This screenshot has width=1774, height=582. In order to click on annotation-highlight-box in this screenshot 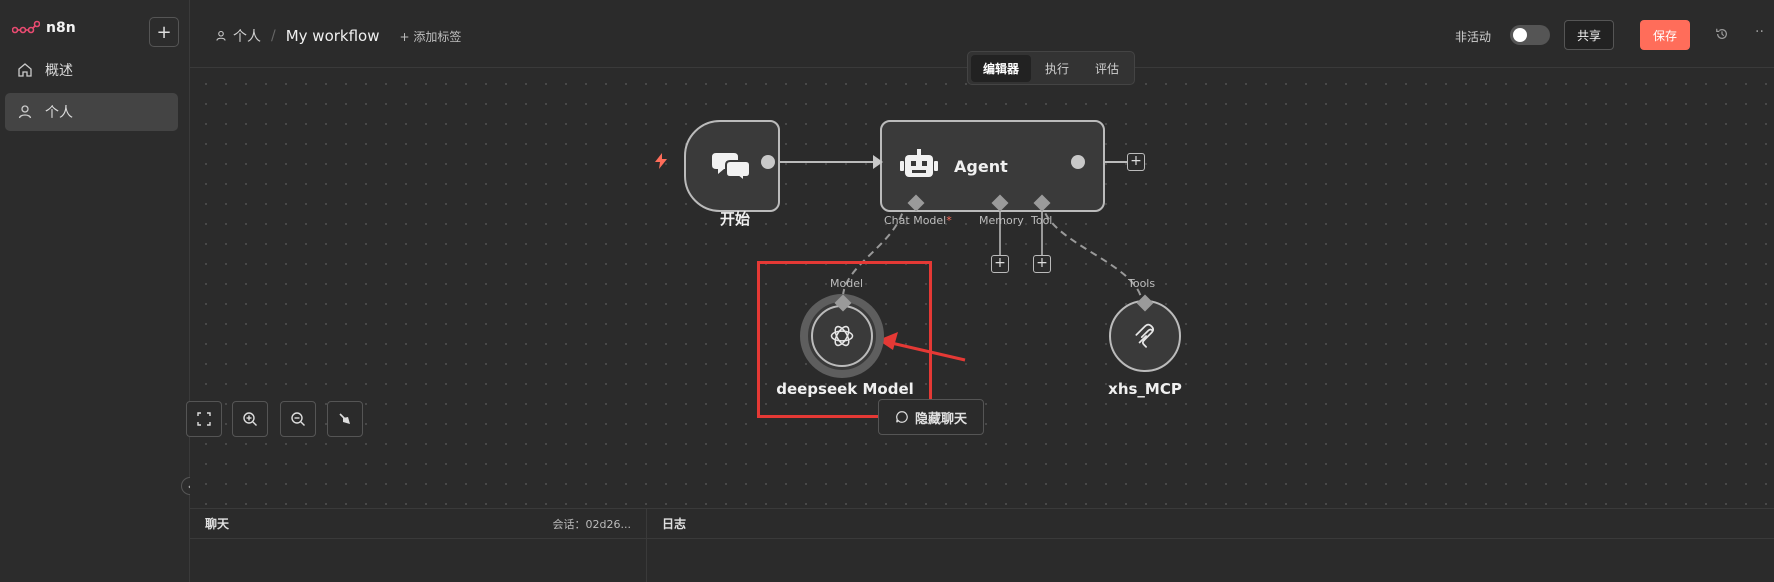, I will do `click(844, 339)`.